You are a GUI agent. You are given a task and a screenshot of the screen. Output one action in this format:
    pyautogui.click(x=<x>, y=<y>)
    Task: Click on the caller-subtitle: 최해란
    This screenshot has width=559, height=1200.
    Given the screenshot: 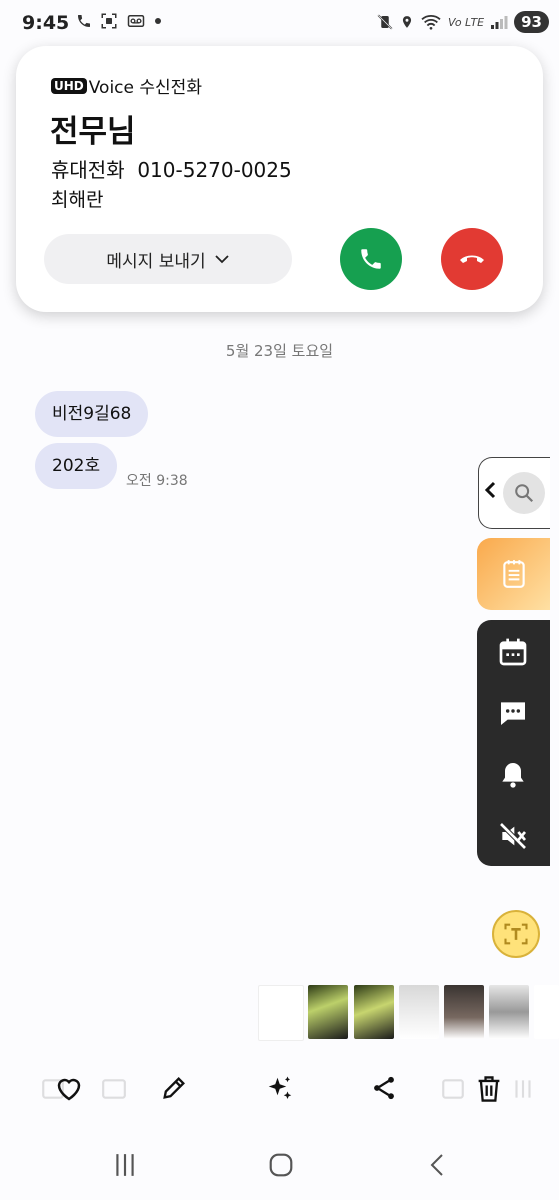 What is the action you would take?
    pyautogui.click(x=77, y=200)
    